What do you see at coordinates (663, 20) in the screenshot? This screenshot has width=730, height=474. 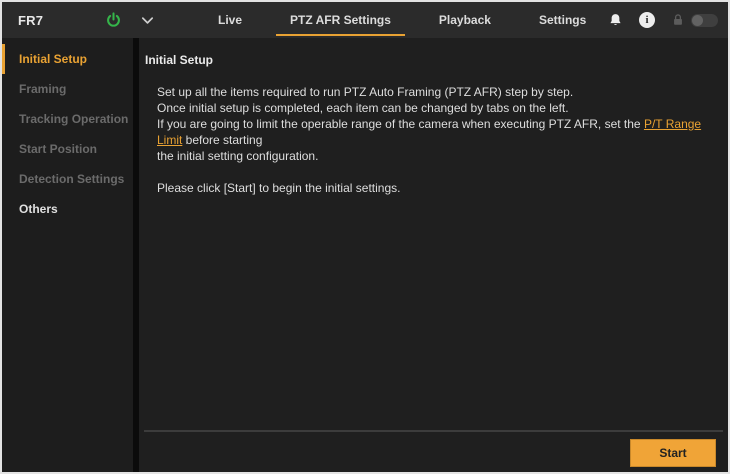 I see `header-icon-group: i` at bounding box center [663, 20].